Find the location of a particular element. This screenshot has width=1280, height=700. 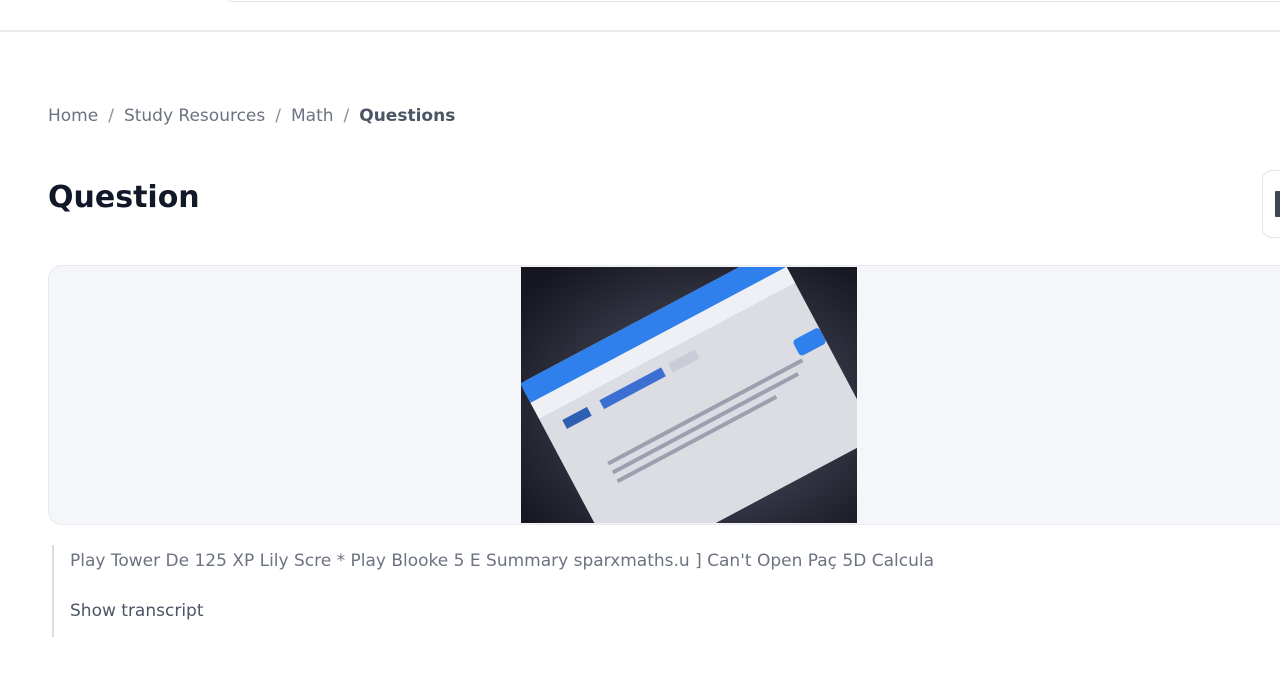

question-photo is located at coordinates (689, 395).